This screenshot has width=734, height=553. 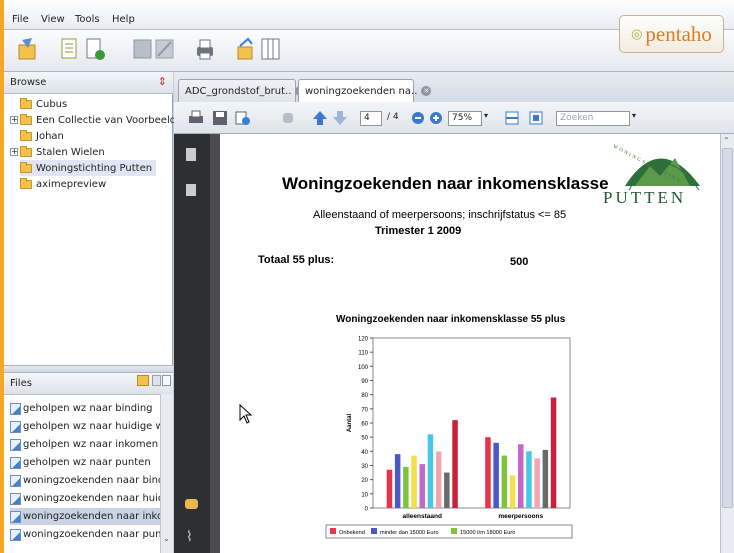 I want to click on file-label: geholpen wz naar huidige woon, so click(x=92, y=426).